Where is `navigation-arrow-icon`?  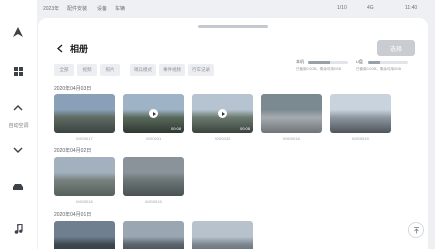 navigation-arrow-icon is located at coordinates (18, 32).